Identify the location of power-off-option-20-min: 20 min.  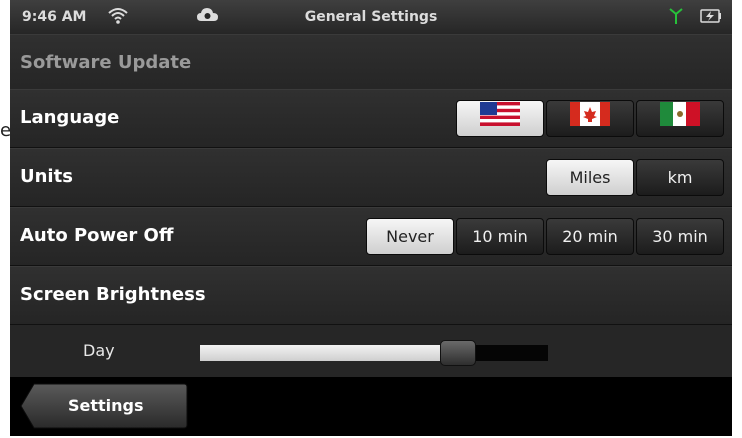
(590, 236).